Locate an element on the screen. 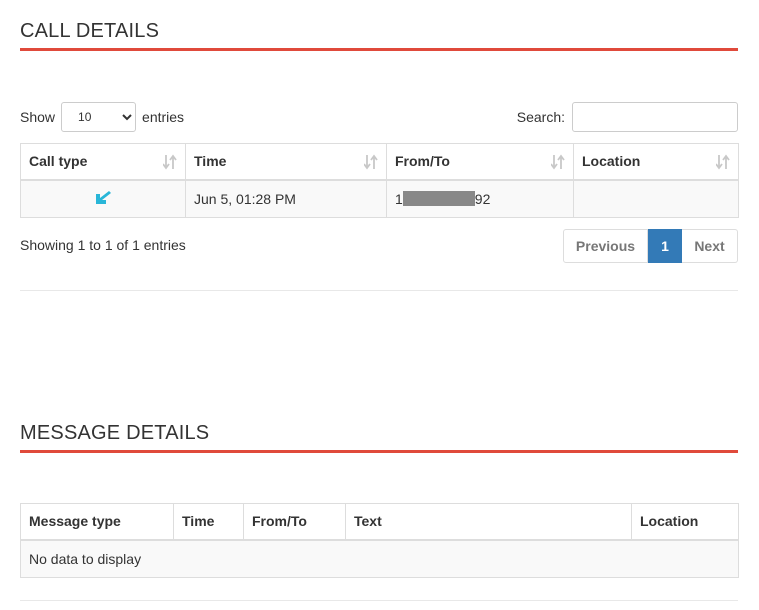 The width and height of the screenshot is (759, 610). table-row: Jun 5, 01:28 PM 1 92 is located at coordinates (379, 198).